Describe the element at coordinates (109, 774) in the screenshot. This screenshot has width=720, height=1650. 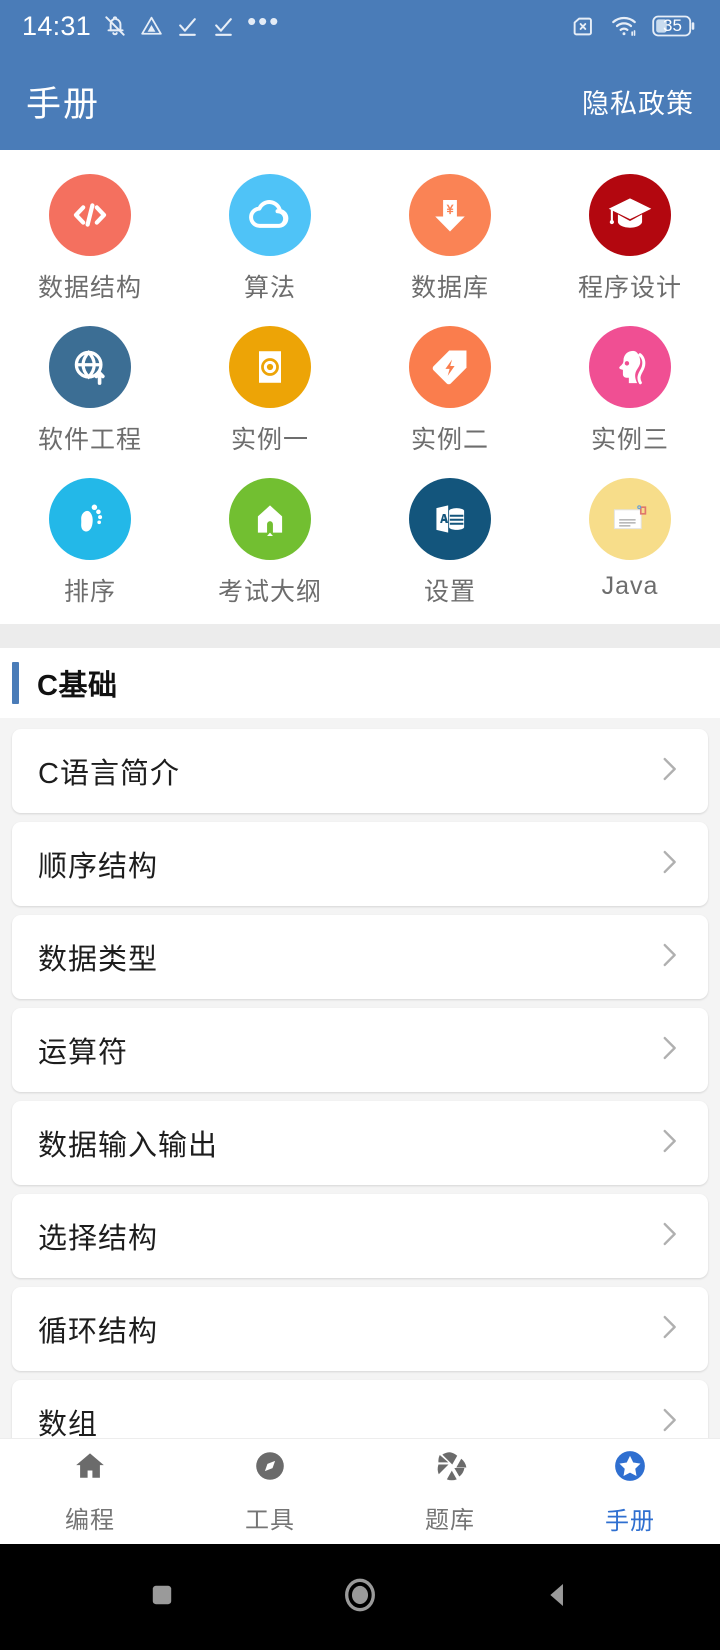
I see `list-item-label: C语言简介` at that location.